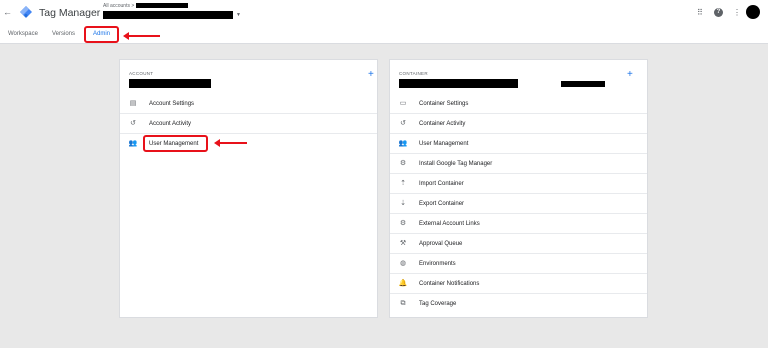 The image size is (768, 348). What do you see at coordinates (518, 104) in the screenshot?
I see `container-settings-item: ▭ Container Settings` at bounding box center [518, 104].